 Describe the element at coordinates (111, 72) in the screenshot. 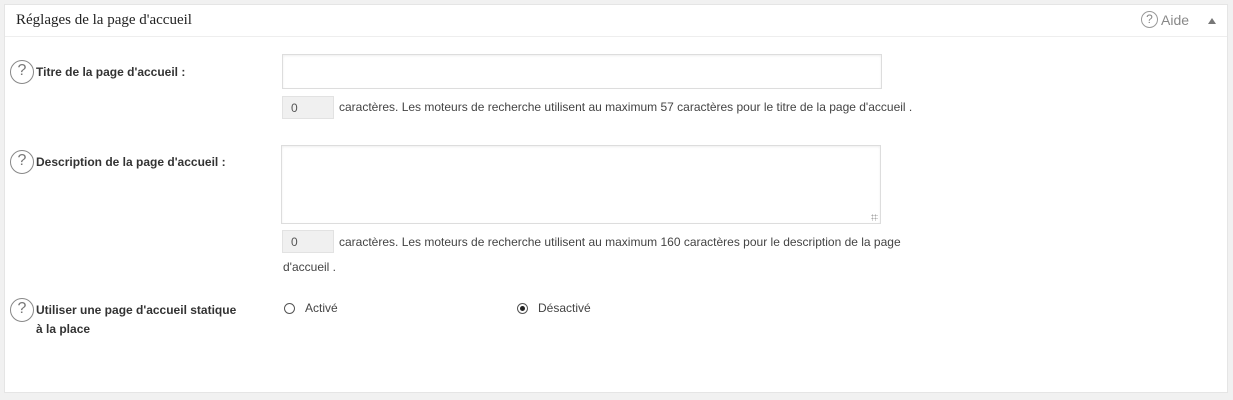

I see `home-title-label: Titre de la page d'accueil :` at that location.